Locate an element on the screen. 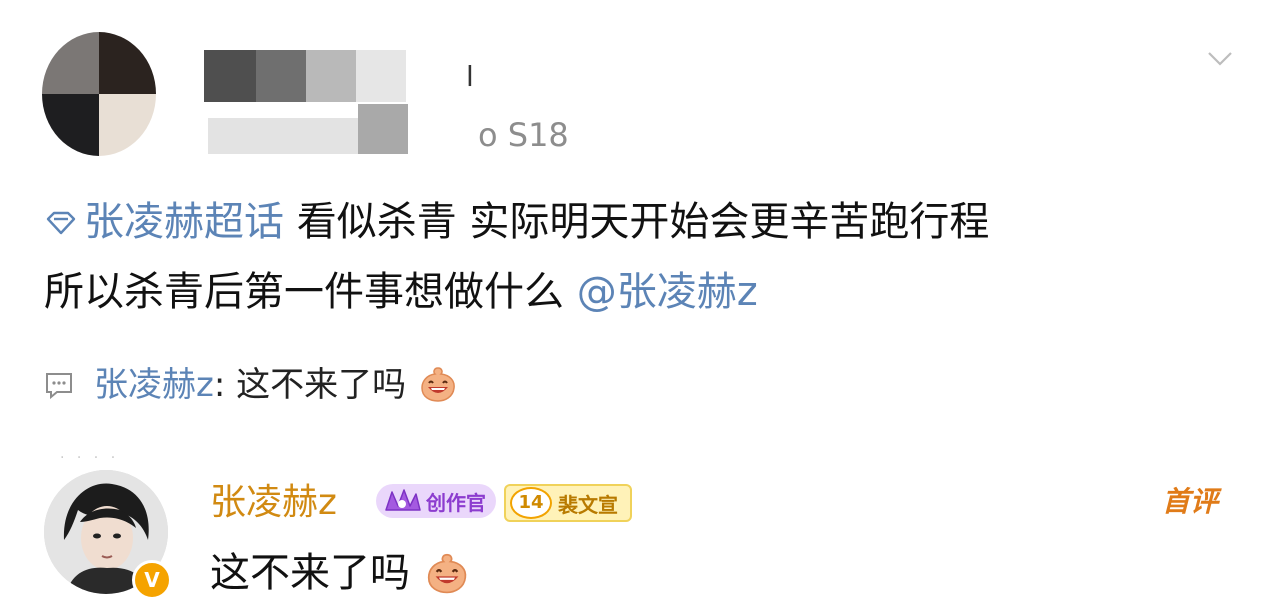 This screenshot has height=612, width=1280. creator-badge-icon is located at coordinates (403, 500).